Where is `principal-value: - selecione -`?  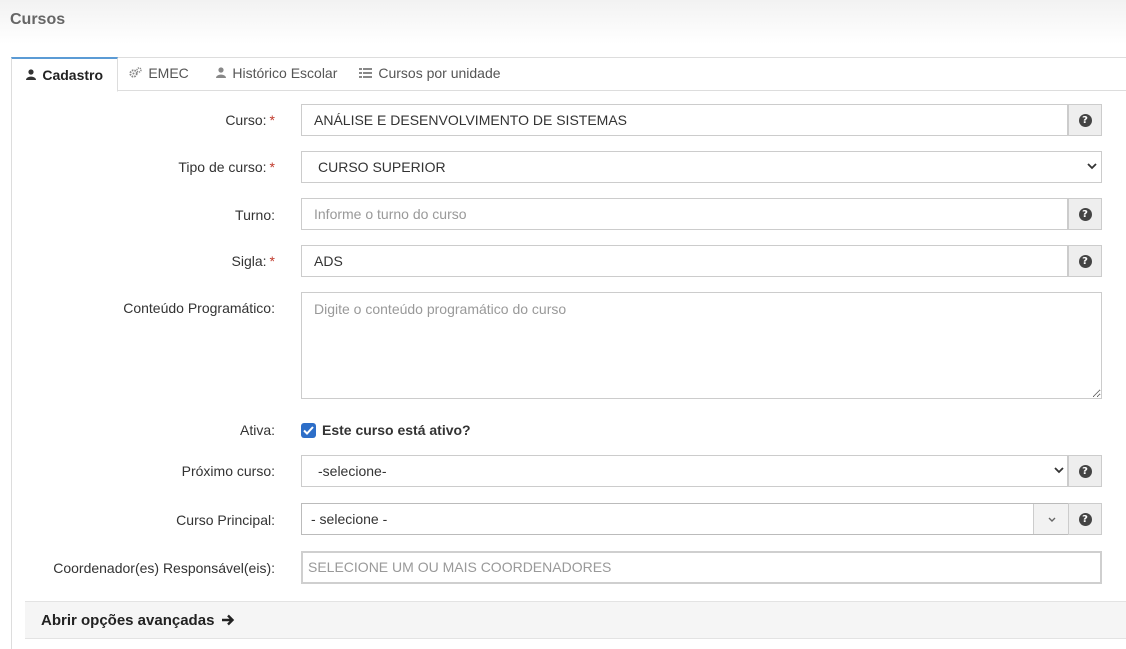 principal-value: - selecione - is located at coordinates (349, 519).